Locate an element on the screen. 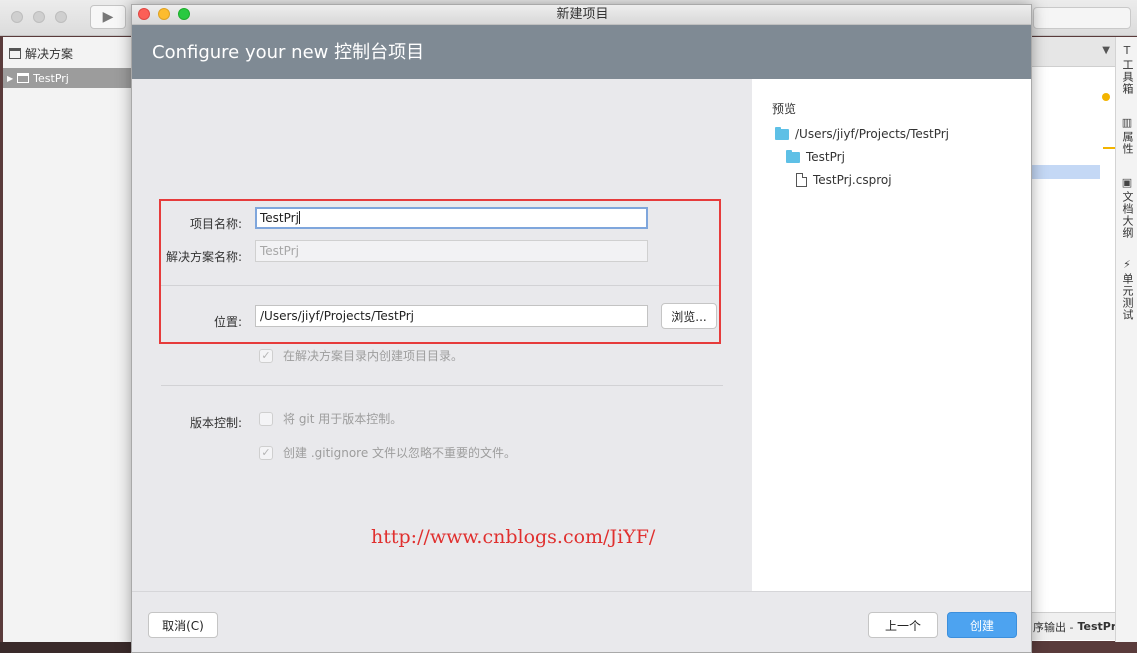 The height and width of the screenshot is (653, 1137). project-name-label: 项目名称: is located at coordinates (215, 224).